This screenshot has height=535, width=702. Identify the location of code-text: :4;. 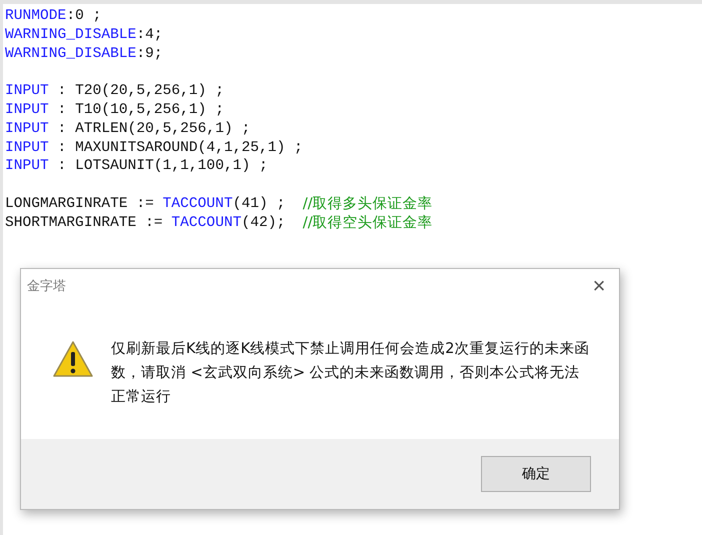
(149, 35).